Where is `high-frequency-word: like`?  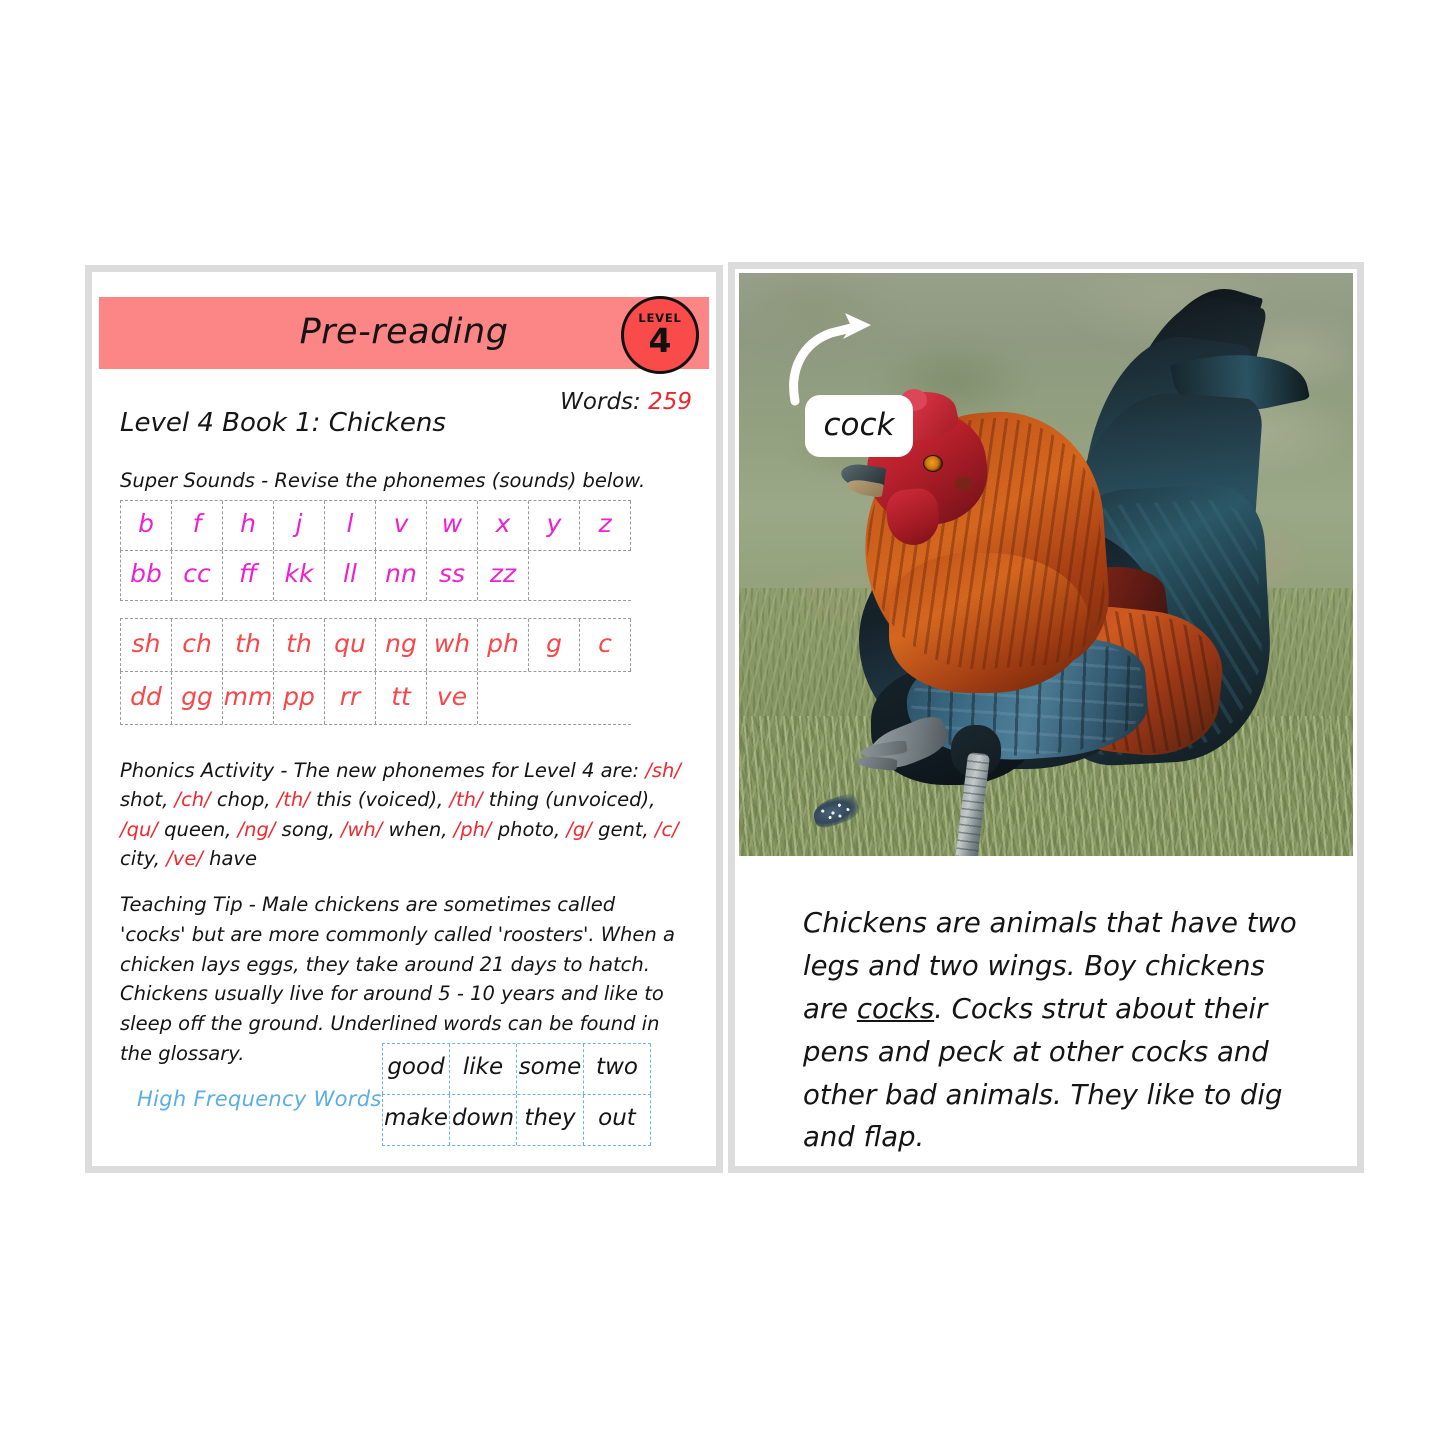 high-frequency-word: like is located at coordinates (483, 1069).